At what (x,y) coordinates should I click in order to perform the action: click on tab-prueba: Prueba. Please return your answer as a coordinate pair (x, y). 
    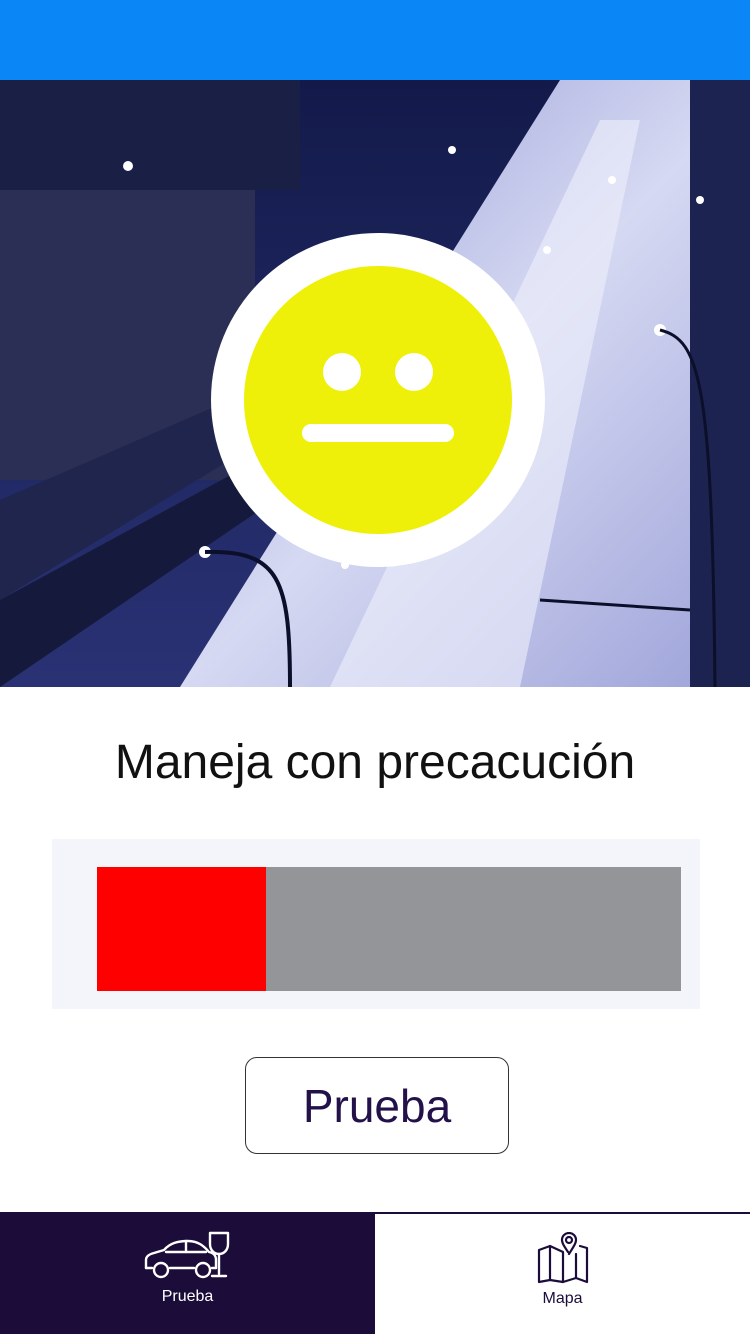
    Looking at the image, I should click on (187, 1273).